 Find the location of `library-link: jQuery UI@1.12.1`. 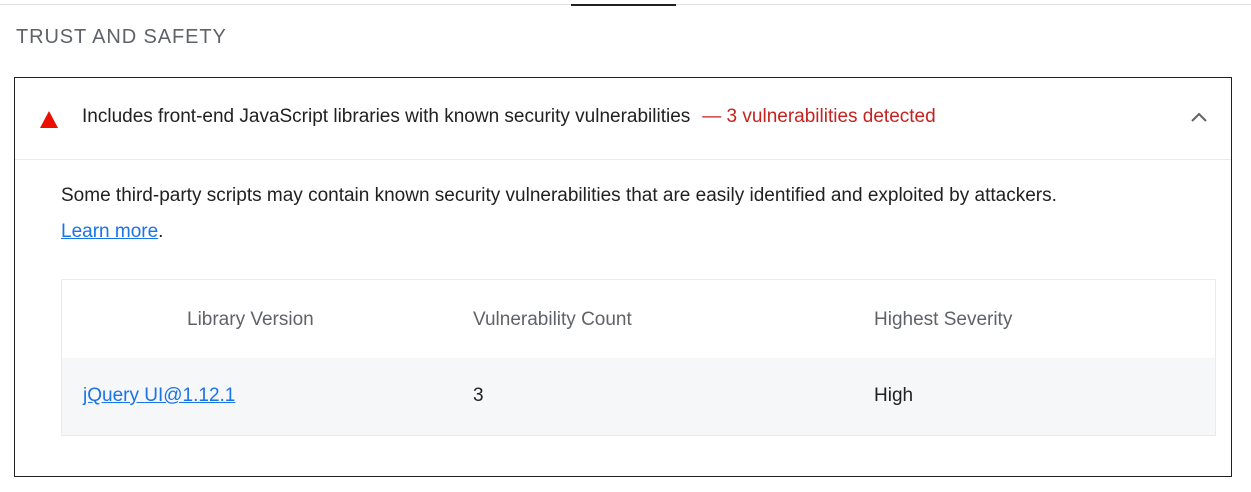

library-link: jQuery UI@1.12.1 is located at coordinates (159, 396).